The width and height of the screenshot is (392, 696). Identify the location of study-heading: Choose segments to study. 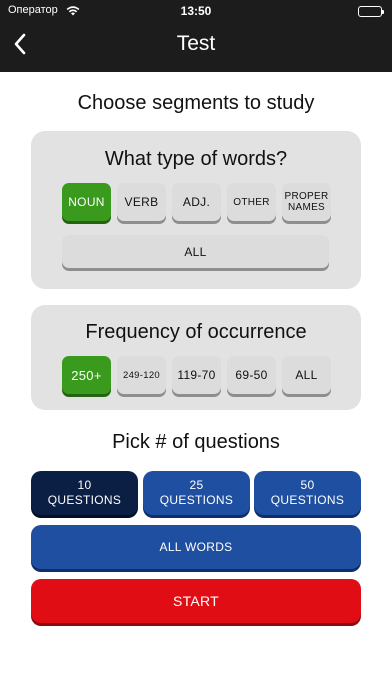
(196, 103).